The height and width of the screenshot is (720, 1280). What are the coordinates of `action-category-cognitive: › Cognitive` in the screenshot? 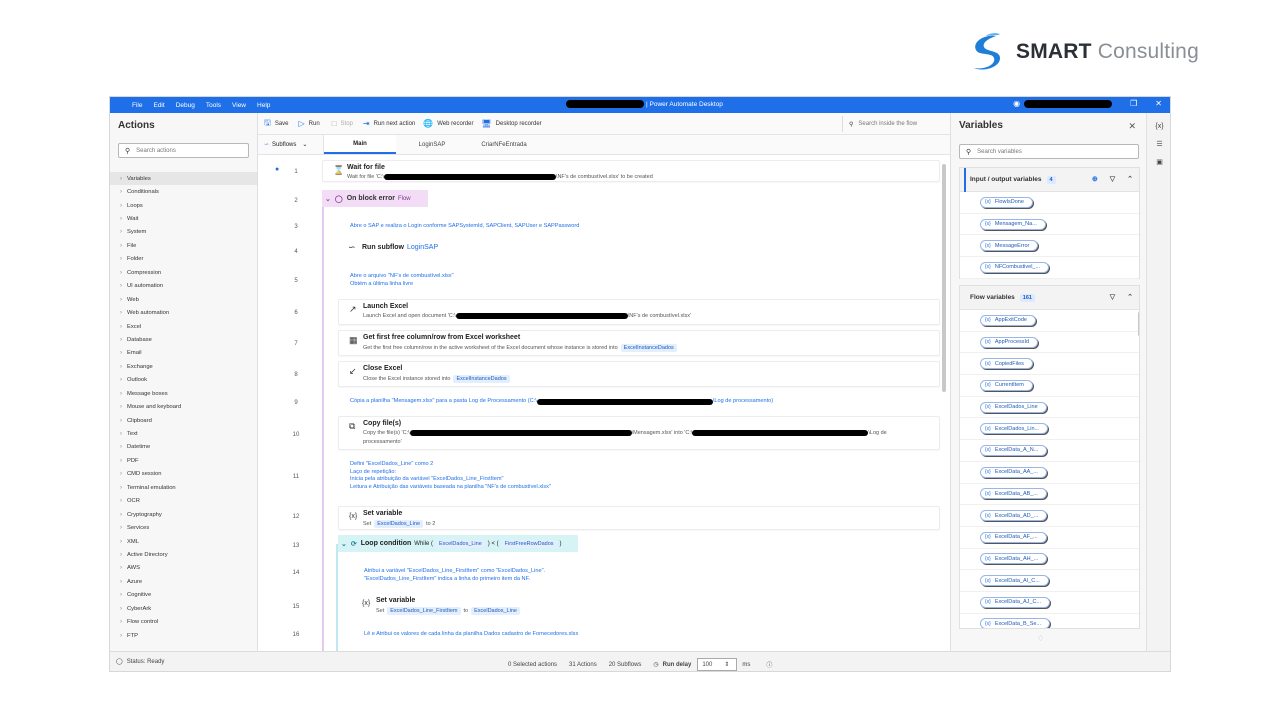 It's located at (183, 595).